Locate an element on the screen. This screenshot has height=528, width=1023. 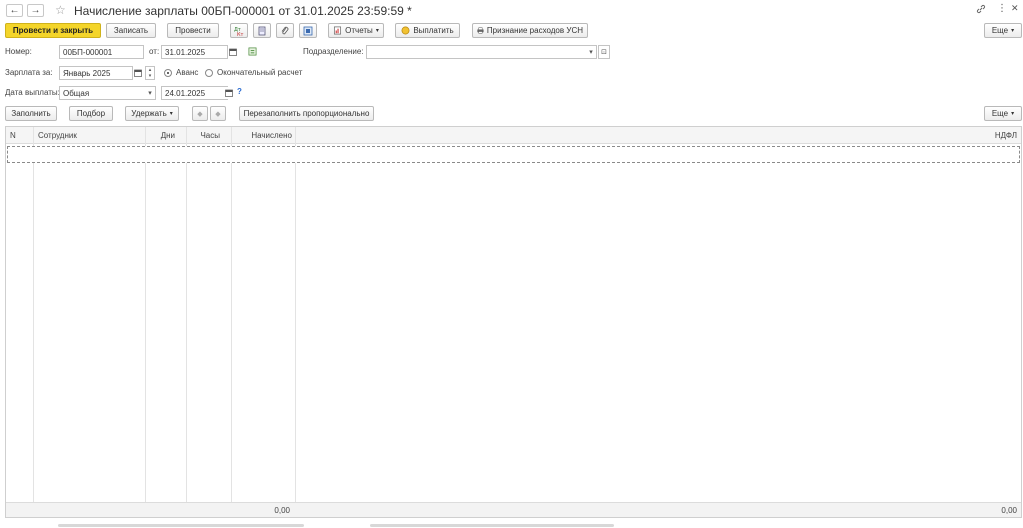
table-more-label: Еще is located at coordinates (1000, 113).